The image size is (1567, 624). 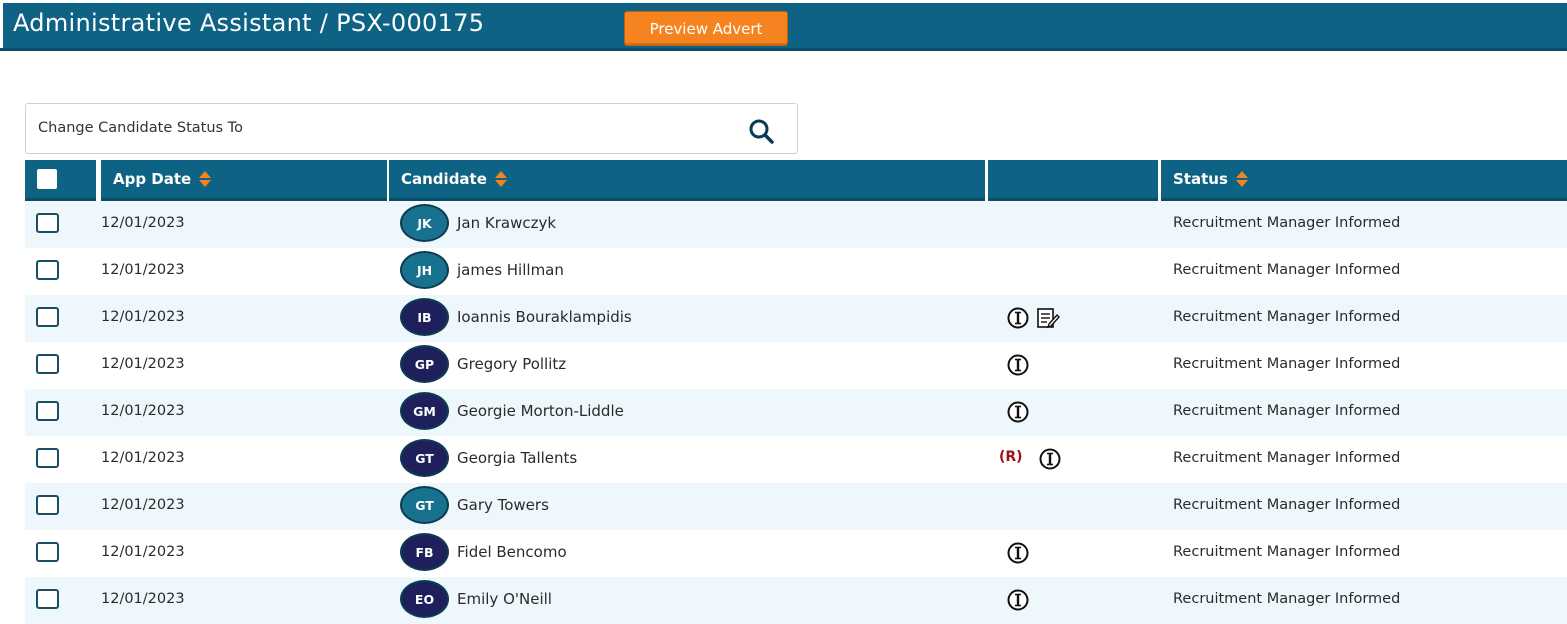 I want to click on avatar: GP, so click(x=424, y=364).